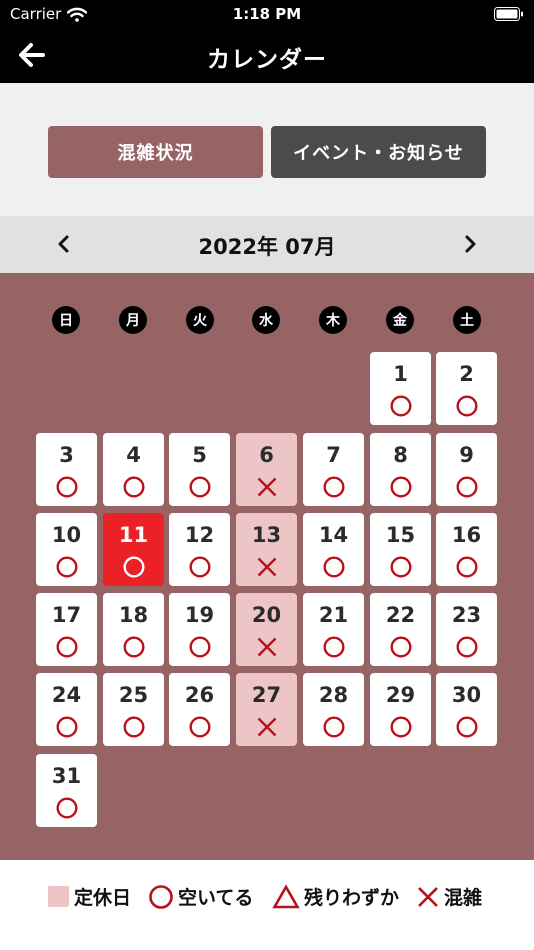  What do you see at coordinates (66, 695) in the screenshot?
I see `day-number: 24` at bounding box center [66, 695].